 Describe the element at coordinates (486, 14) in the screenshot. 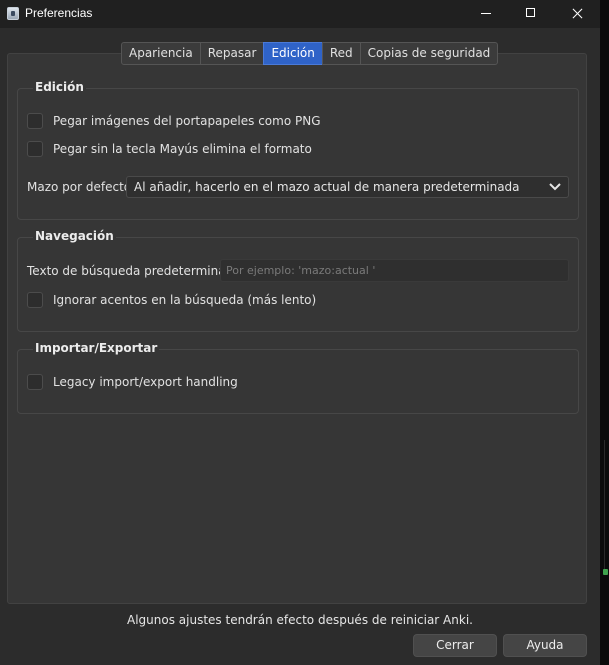

I see `minimize-icon` at that location.